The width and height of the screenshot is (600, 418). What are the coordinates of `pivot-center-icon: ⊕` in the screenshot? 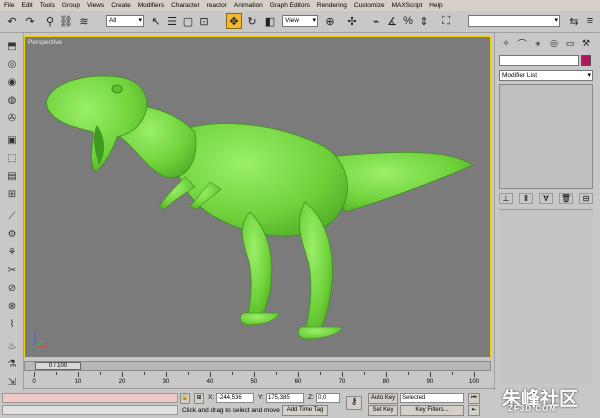 It's located at (330, 21).